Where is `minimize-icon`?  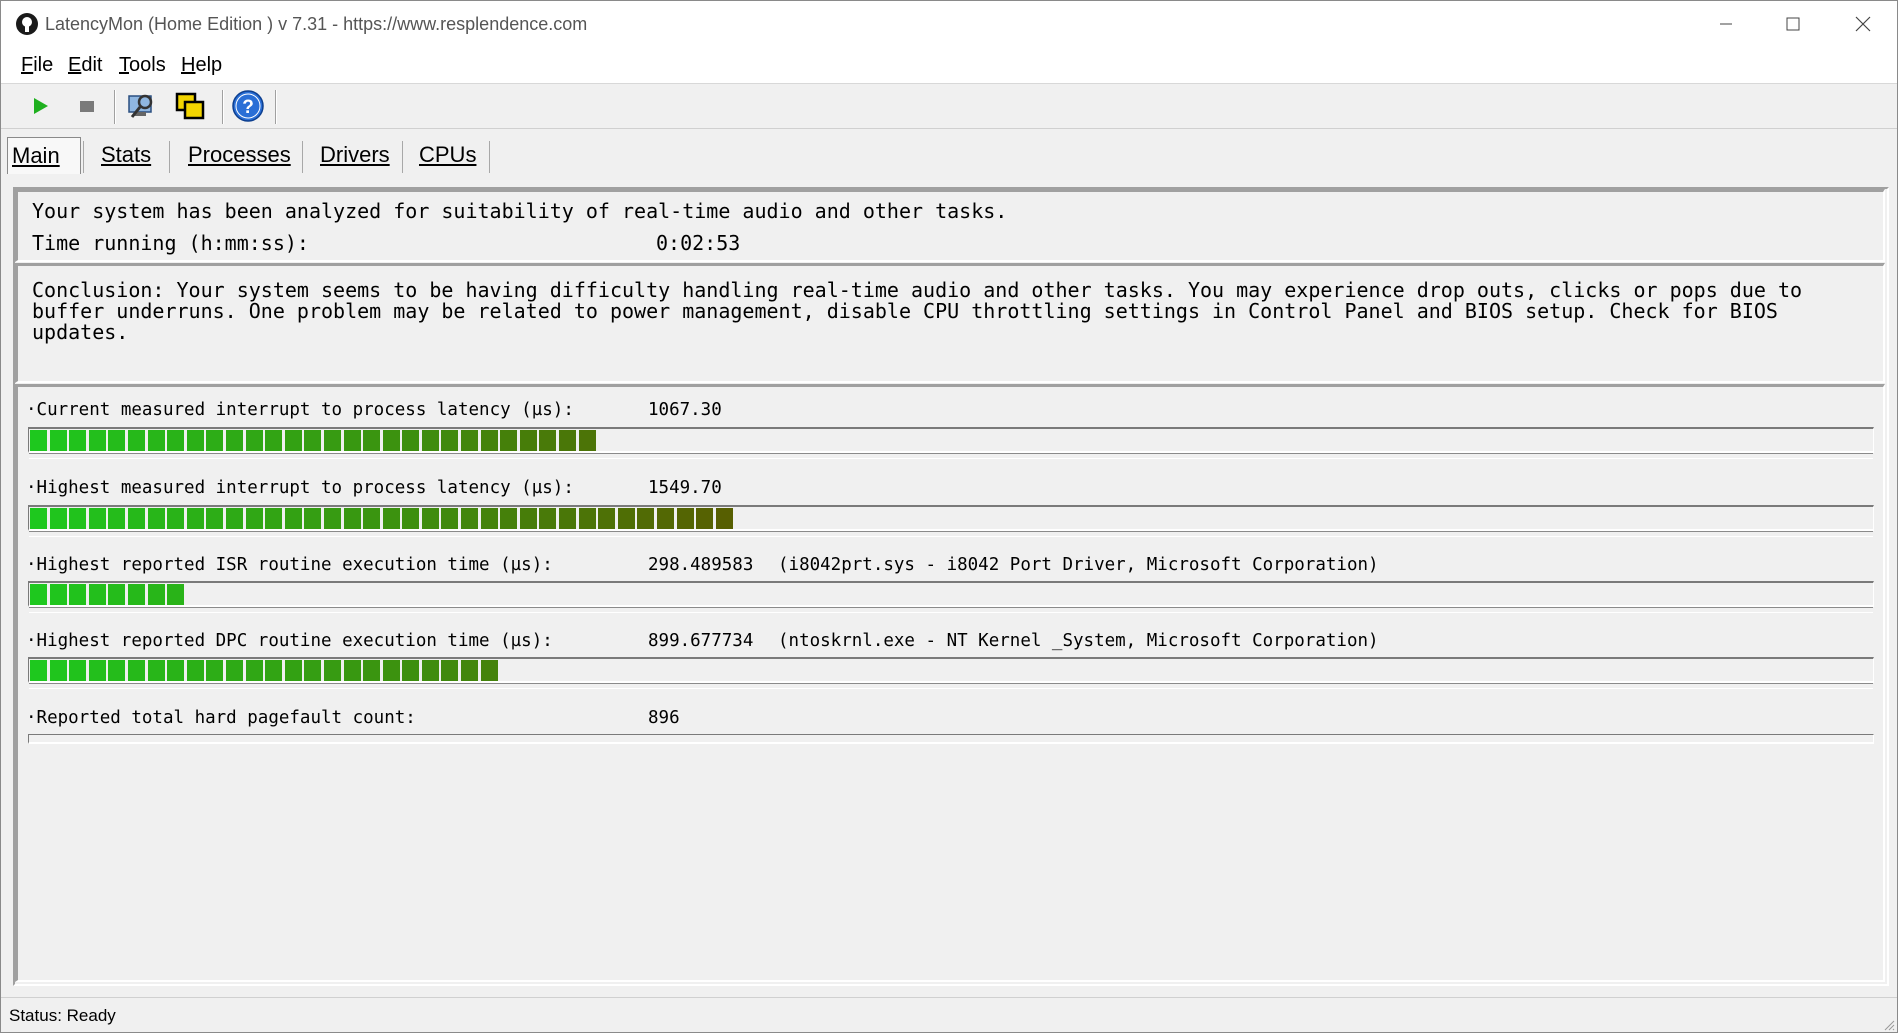 minimize-icon is located at coordinates (1726, 24).